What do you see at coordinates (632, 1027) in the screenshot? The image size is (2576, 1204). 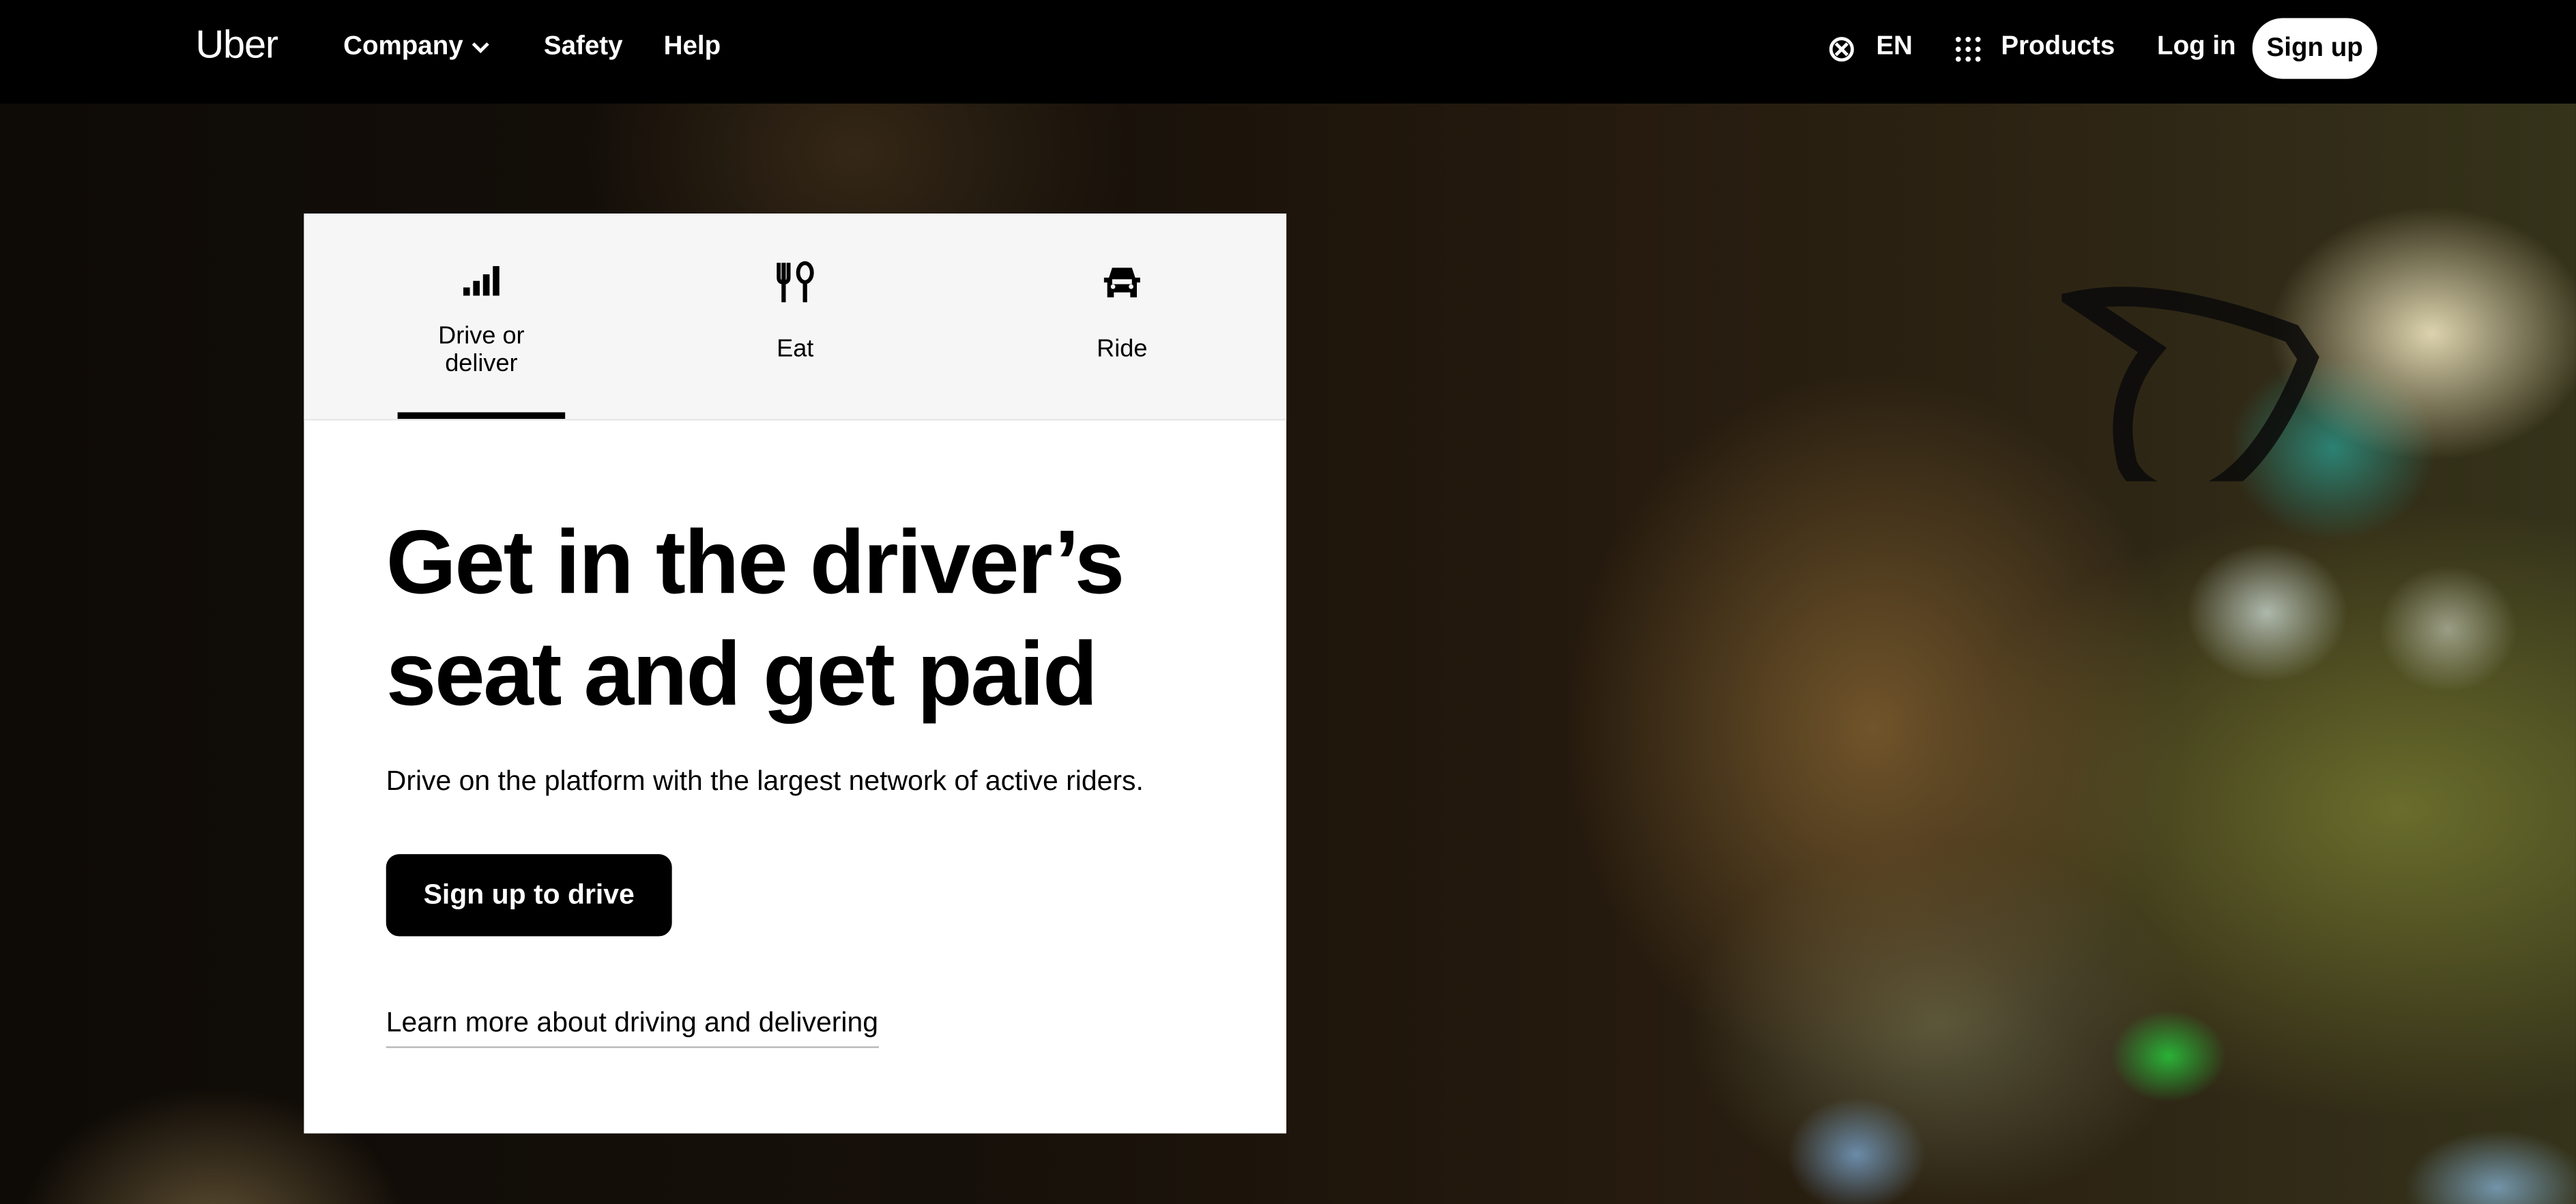 I see `learn-more-link: Learn more about driving and delivering` at bounding box center [632, 1027].